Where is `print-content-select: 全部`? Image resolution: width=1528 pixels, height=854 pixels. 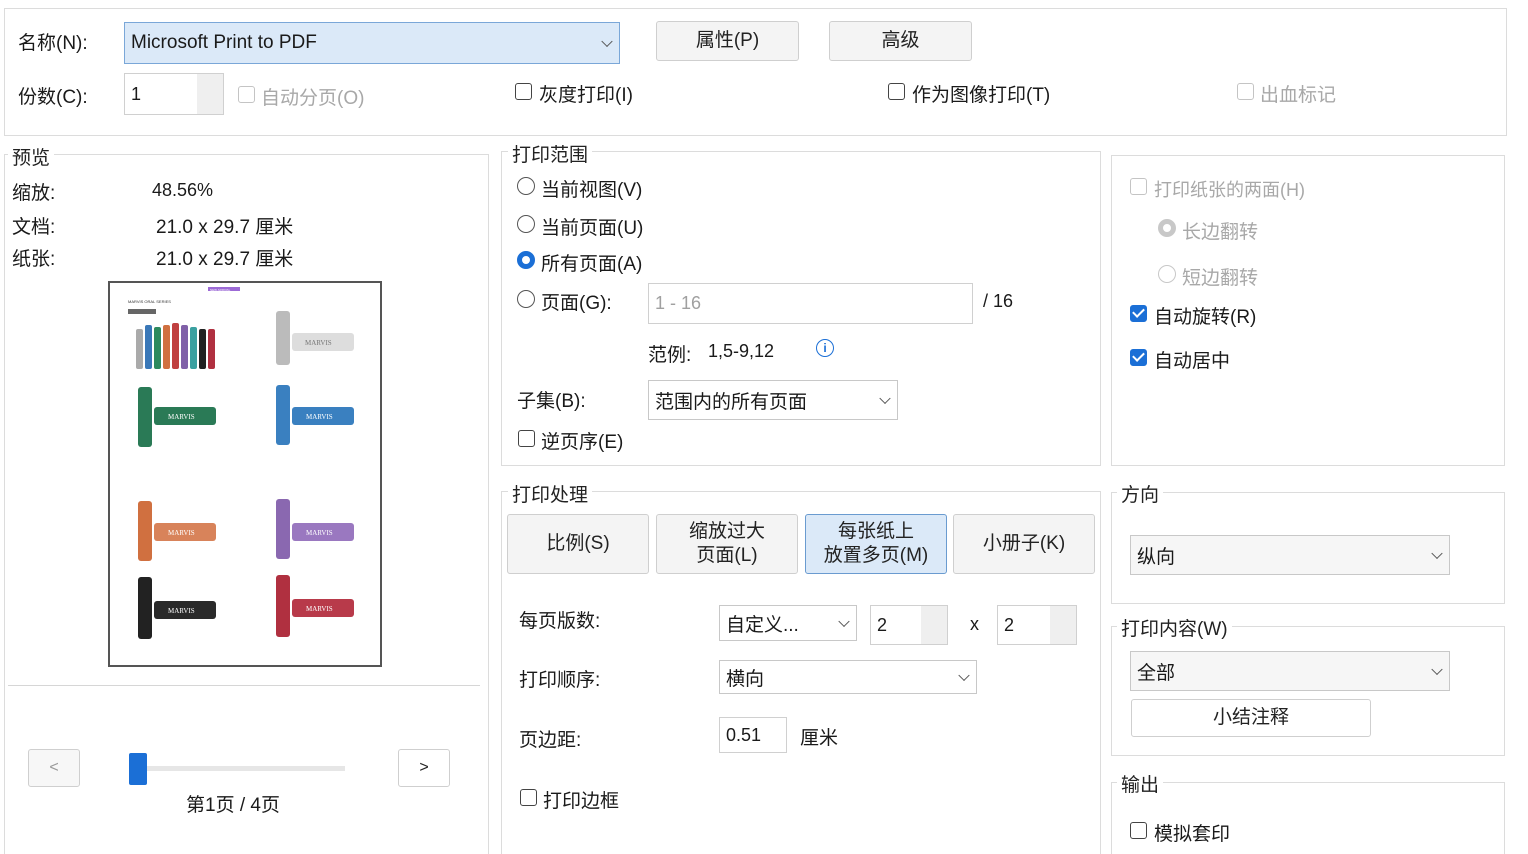 print-content-select: 全部 is located at coordinates (1290, 671).